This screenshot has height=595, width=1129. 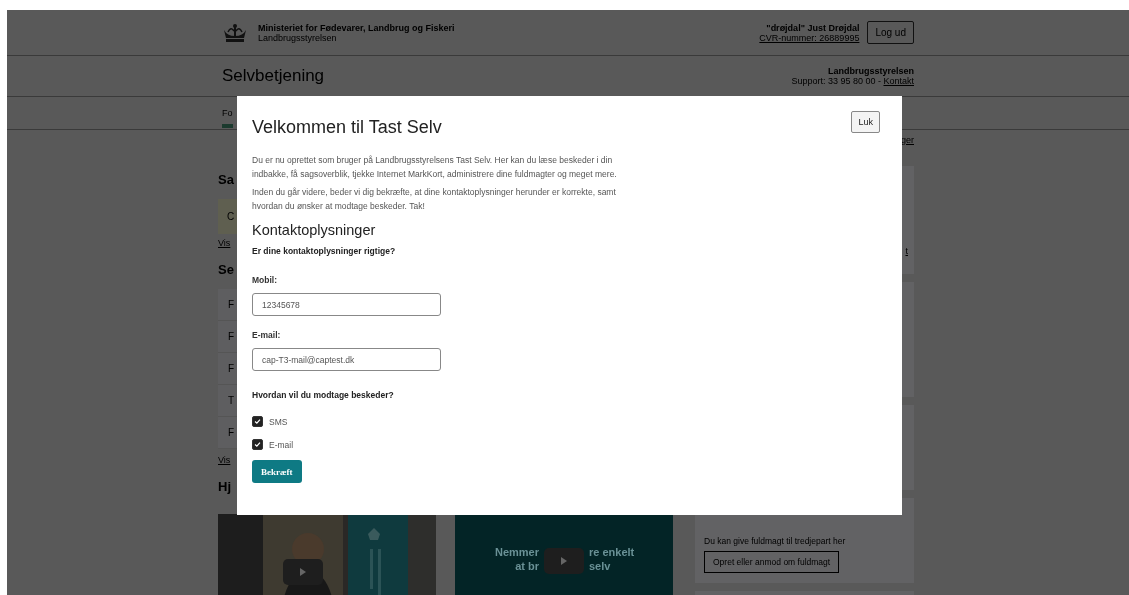 What do you see at coordinates (273, 76) in the screenshot?
I see `site-title: Selvbetjening` at bounding box center [273, 76].